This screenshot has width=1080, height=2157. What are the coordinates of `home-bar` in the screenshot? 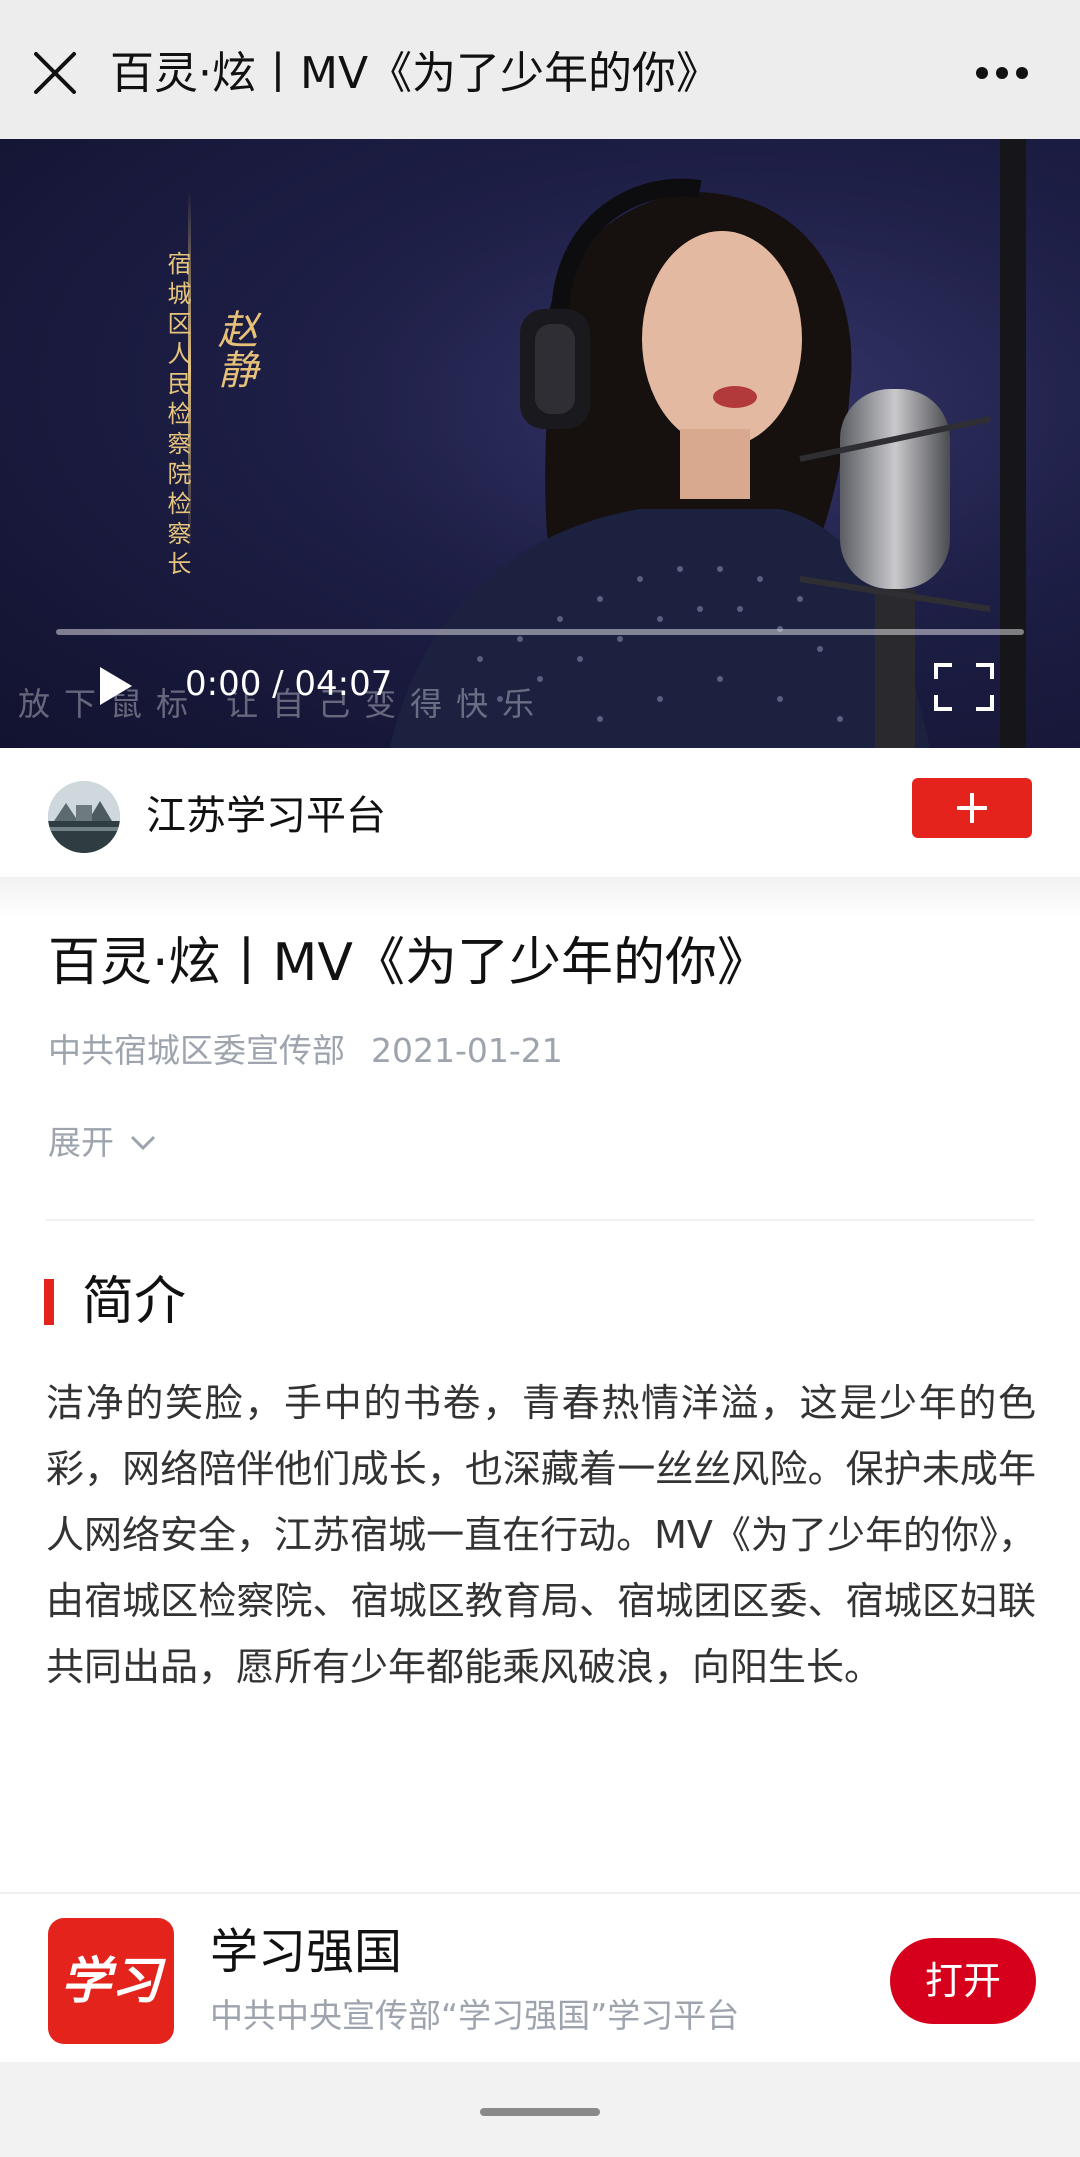 It's located at (540, 2109).